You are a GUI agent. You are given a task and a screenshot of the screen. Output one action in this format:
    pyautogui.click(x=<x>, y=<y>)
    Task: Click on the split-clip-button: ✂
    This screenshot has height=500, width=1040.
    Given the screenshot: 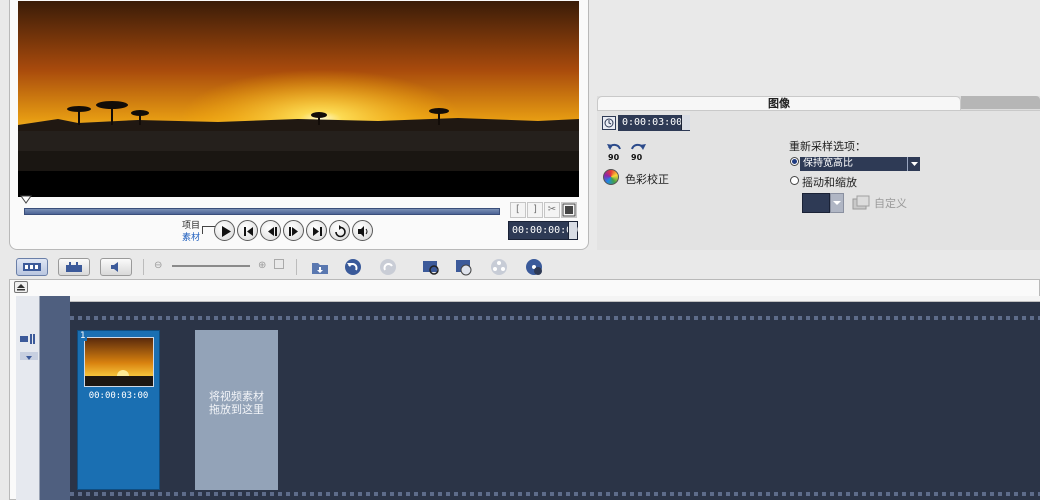 What is the action you would take?
    pyautogui.click(x=552, y=210)
    